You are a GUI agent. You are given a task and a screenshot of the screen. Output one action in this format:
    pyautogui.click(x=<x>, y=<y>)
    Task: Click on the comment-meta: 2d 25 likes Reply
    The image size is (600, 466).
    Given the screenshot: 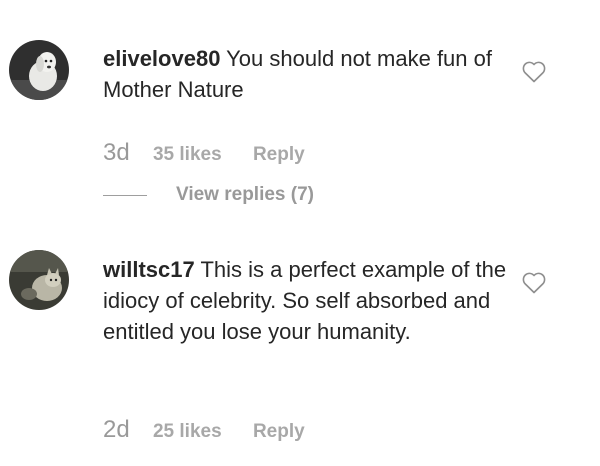 What is the action you would take?
    pyautogui.click(x=204, y=430)
    